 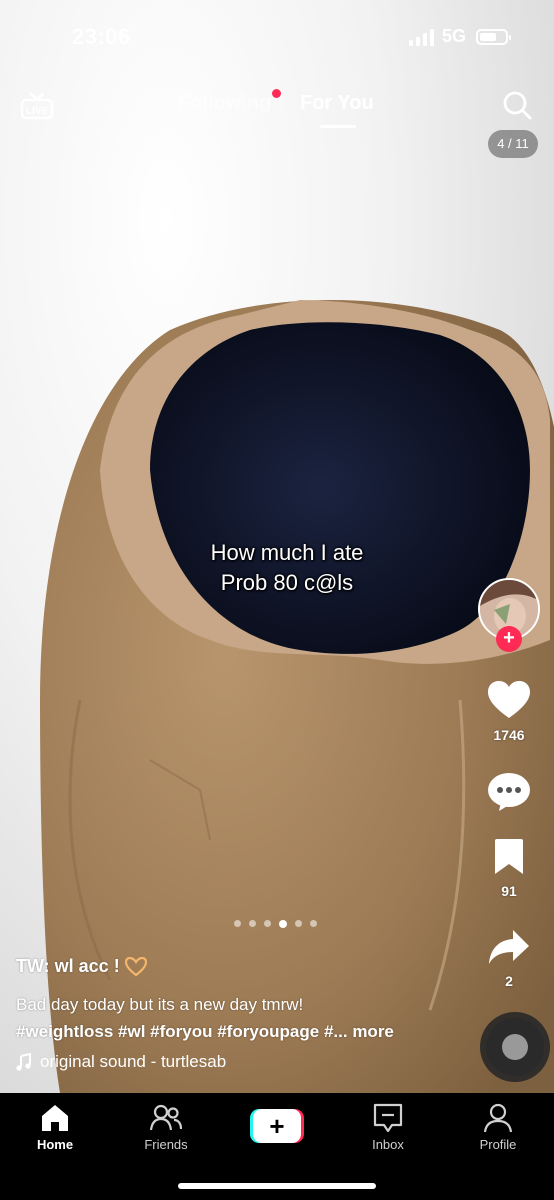 I want to click on status-indicators: 5G, so click(x=459, y=36).